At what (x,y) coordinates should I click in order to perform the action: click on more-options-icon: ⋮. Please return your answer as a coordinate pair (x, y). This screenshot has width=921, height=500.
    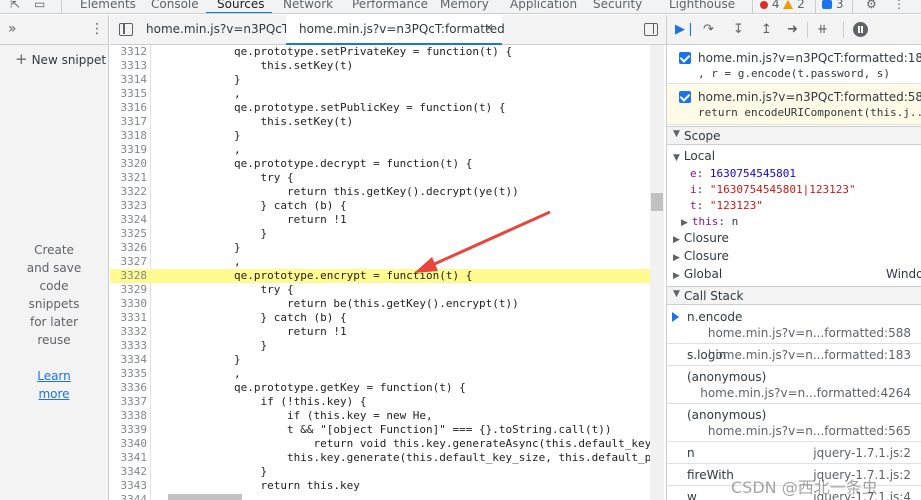
    Looking at the image, I should click on (899, 5).